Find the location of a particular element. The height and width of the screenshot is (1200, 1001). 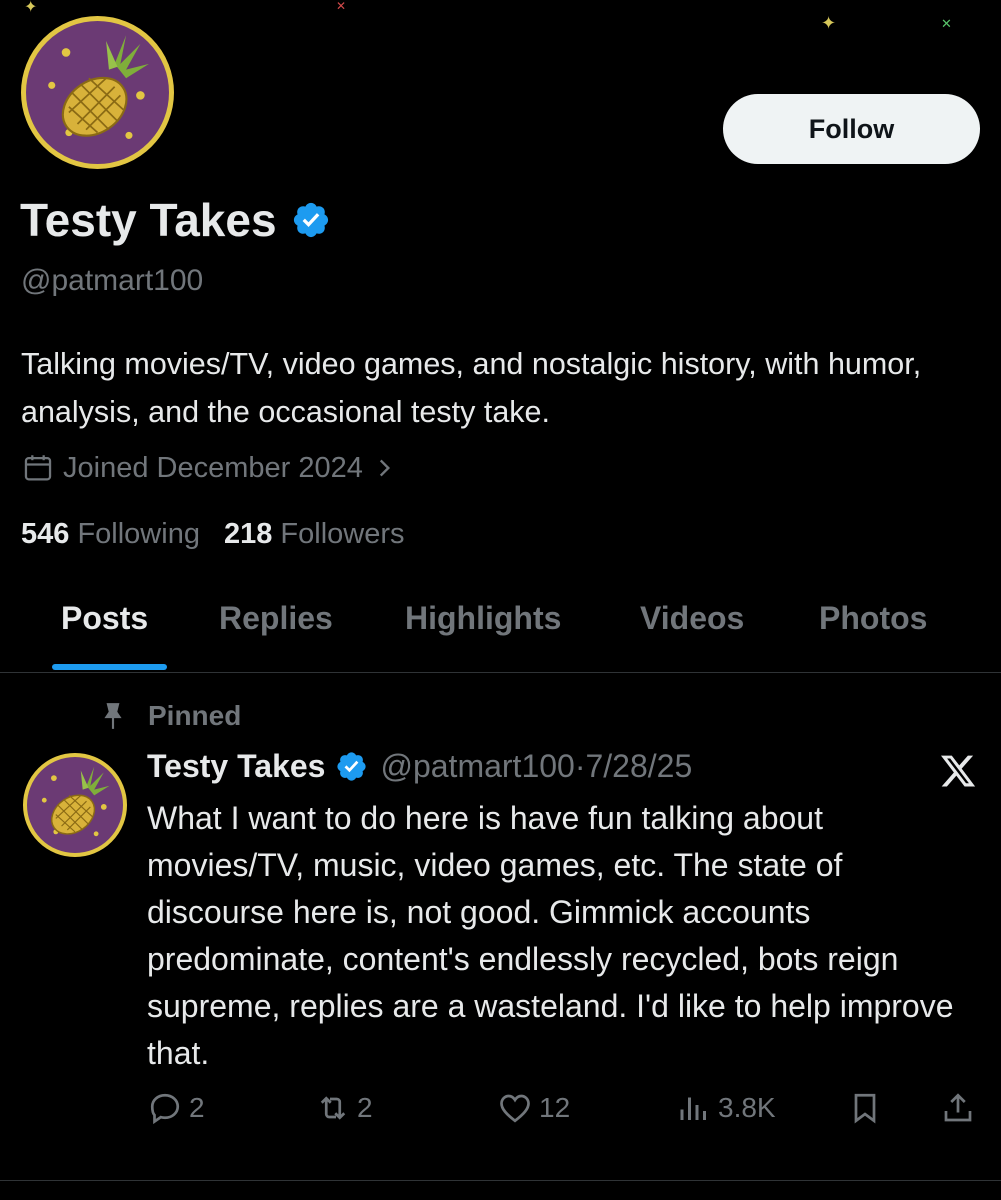

following-count: 546 is located at coordinates (45, 534).